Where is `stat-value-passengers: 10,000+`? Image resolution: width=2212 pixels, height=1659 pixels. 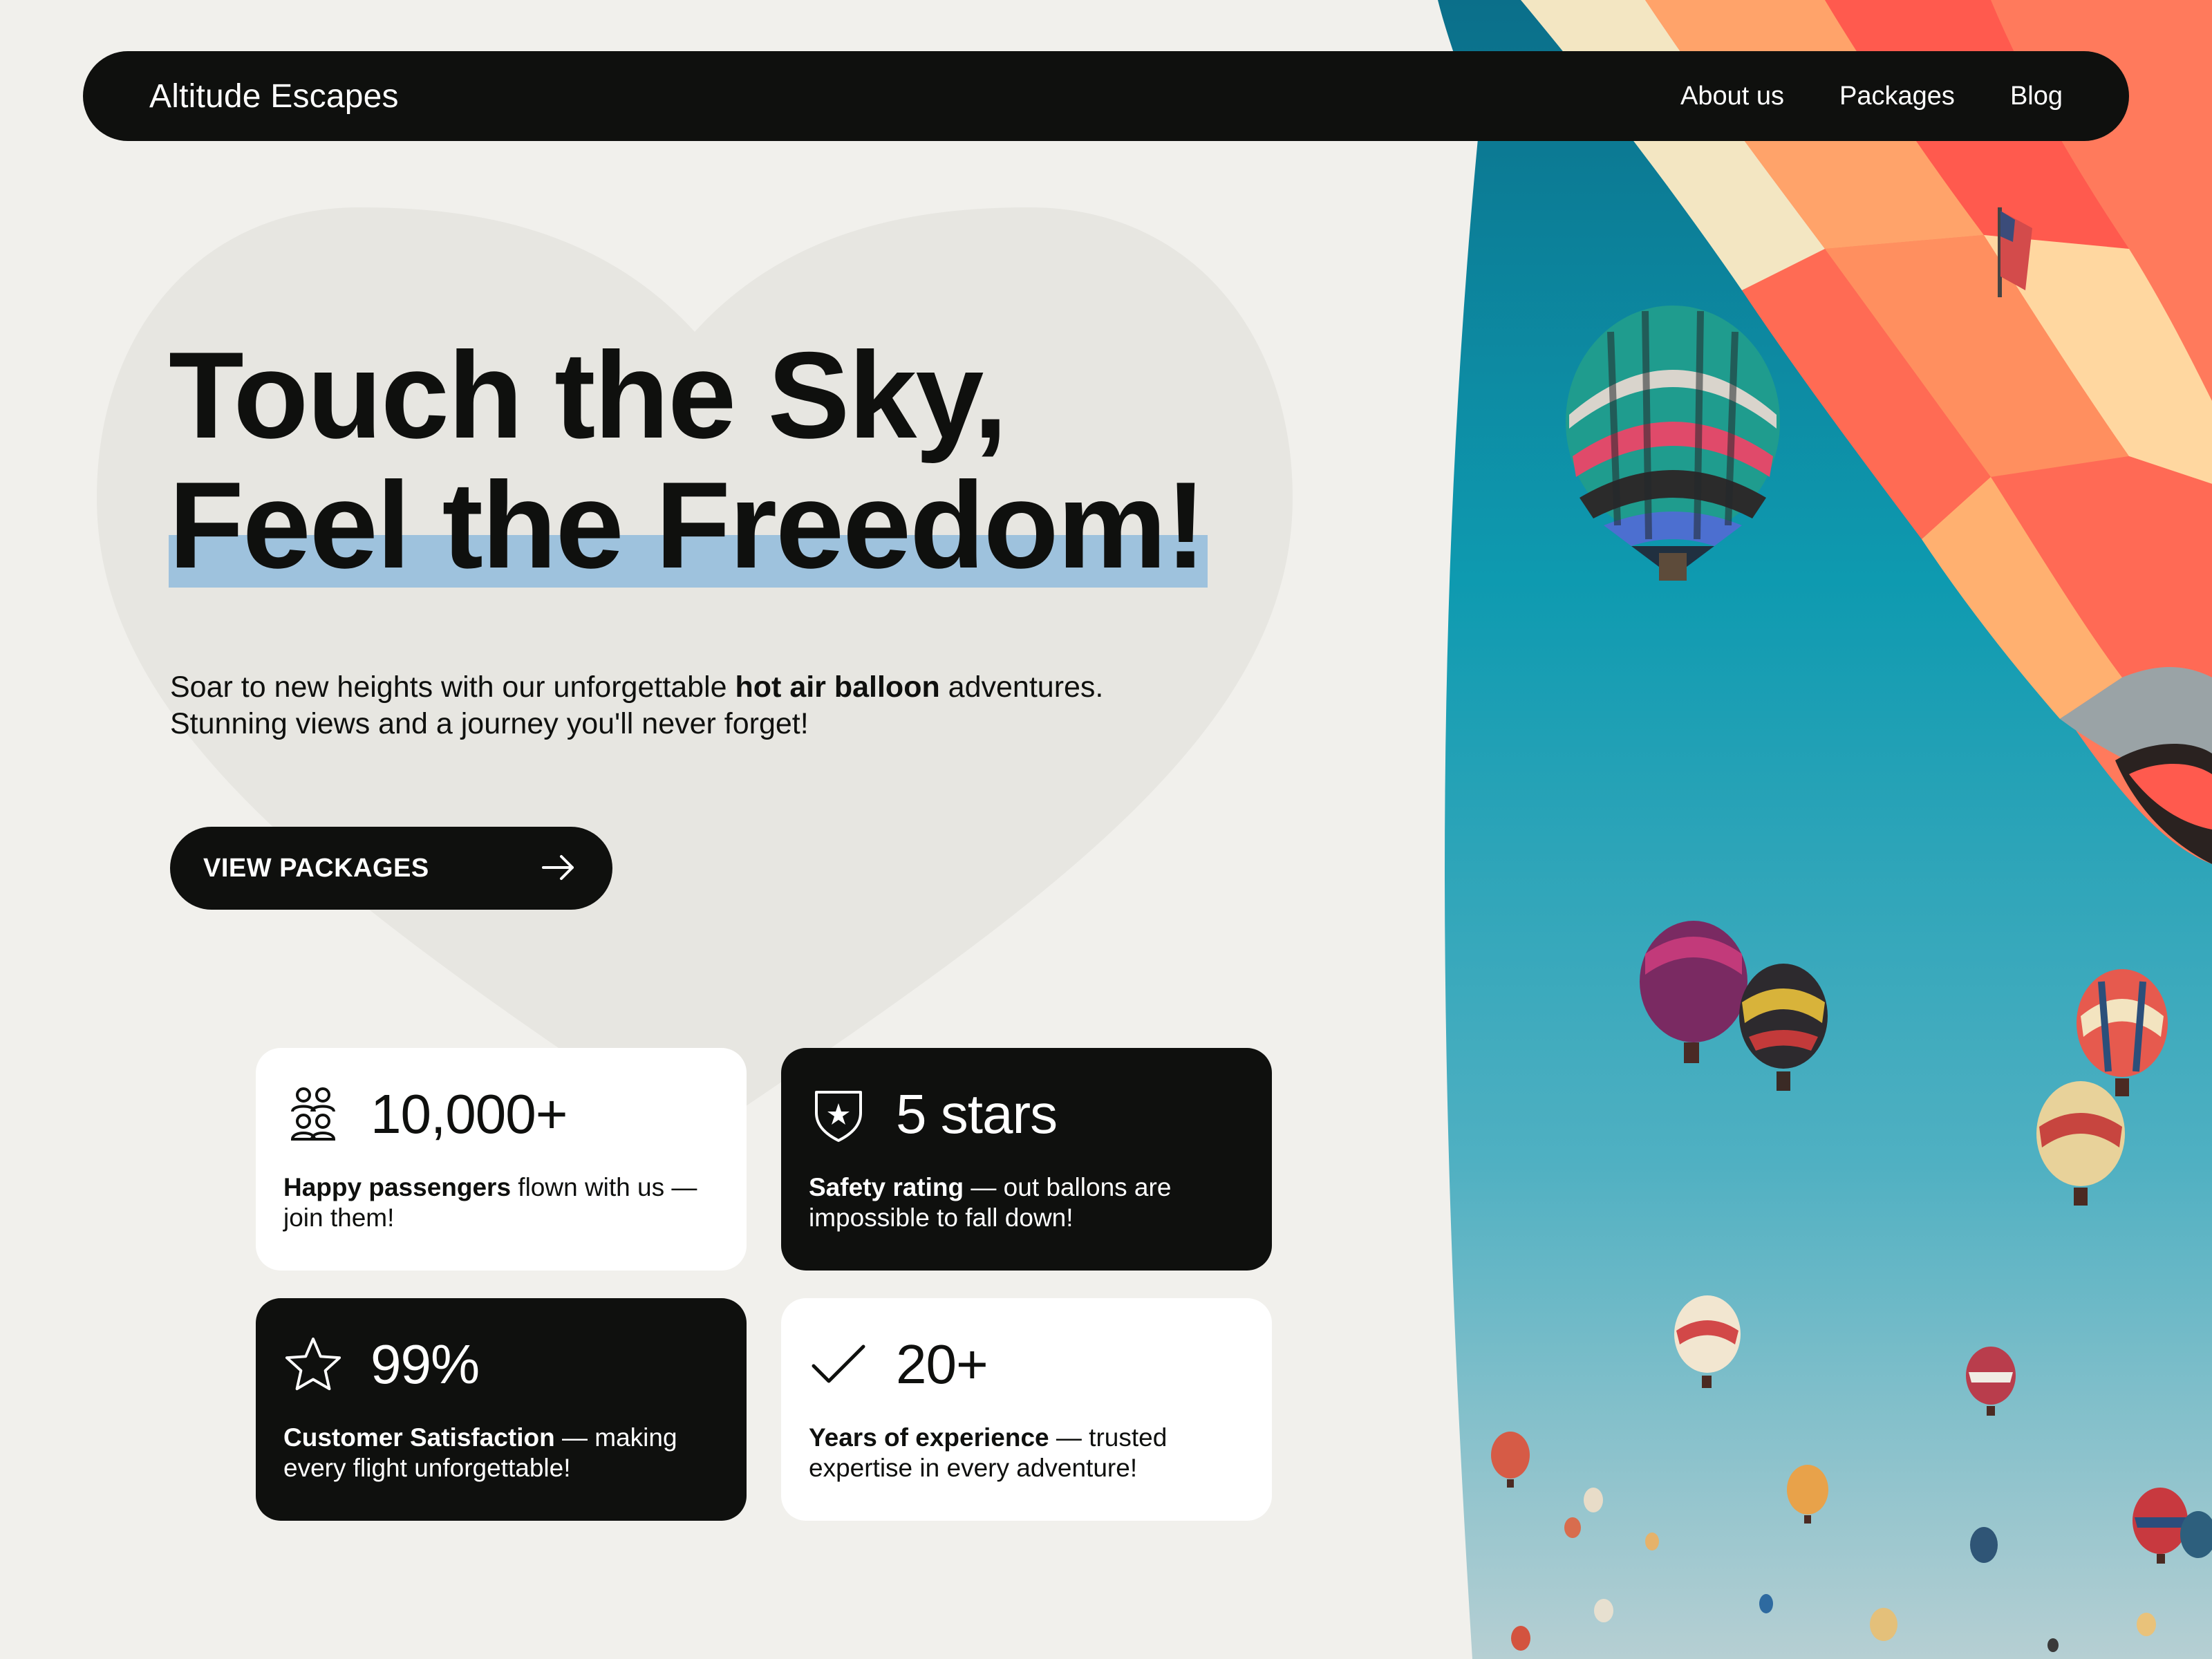
stat-value-passengers: 10,000+ is located at coordinates (469, 1114).